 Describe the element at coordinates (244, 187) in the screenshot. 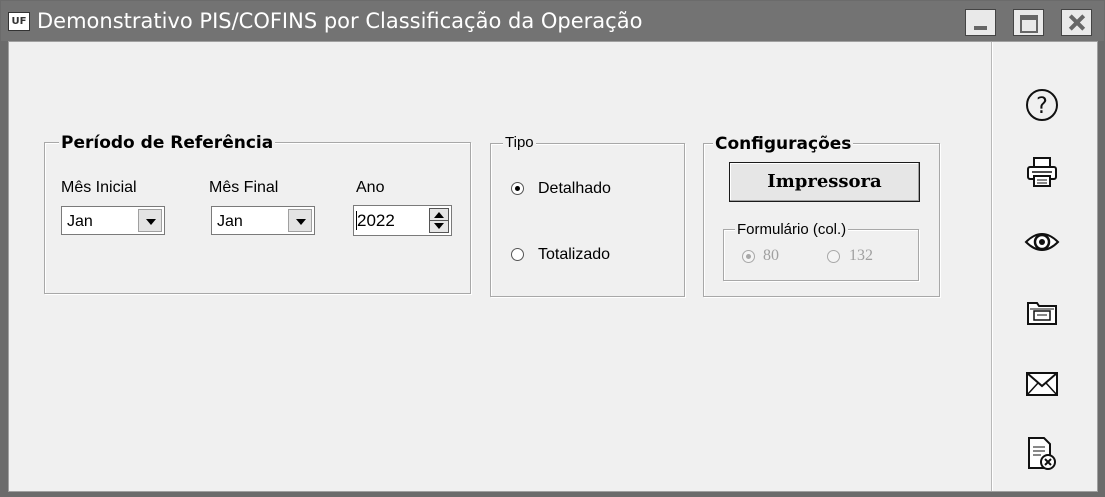

I see `mes-final-label: Mês Final` at that location.